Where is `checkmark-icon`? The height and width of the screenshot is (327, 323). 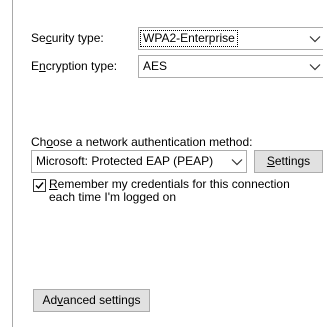
checkmark-icon is located at coordinates (39, 186).